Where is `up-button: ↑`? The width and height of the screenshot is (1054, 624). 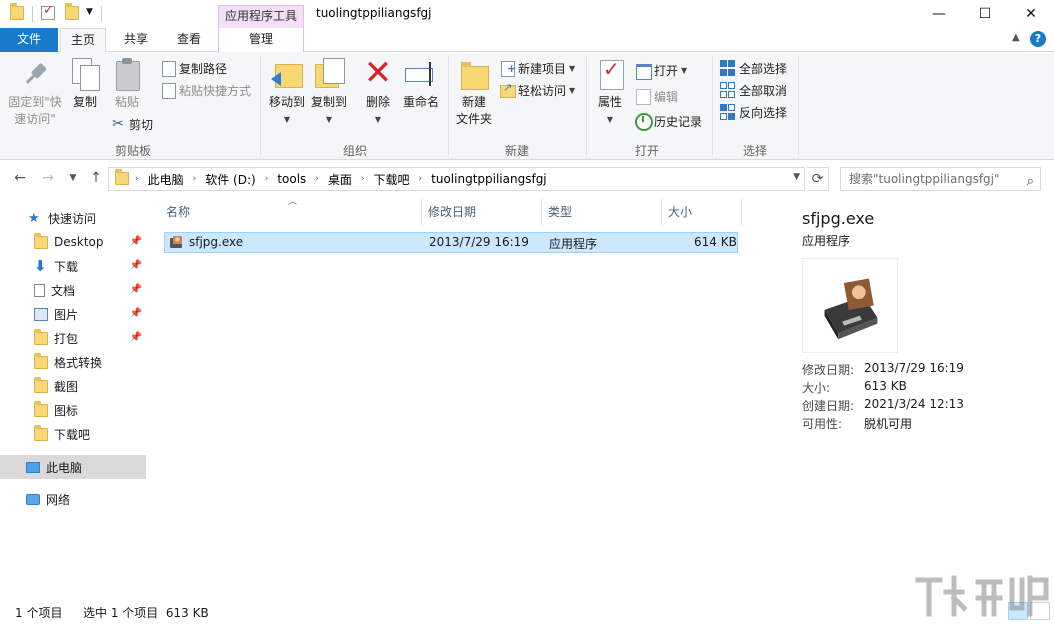 up-button: ↑ is located at coordinates (96, 178).